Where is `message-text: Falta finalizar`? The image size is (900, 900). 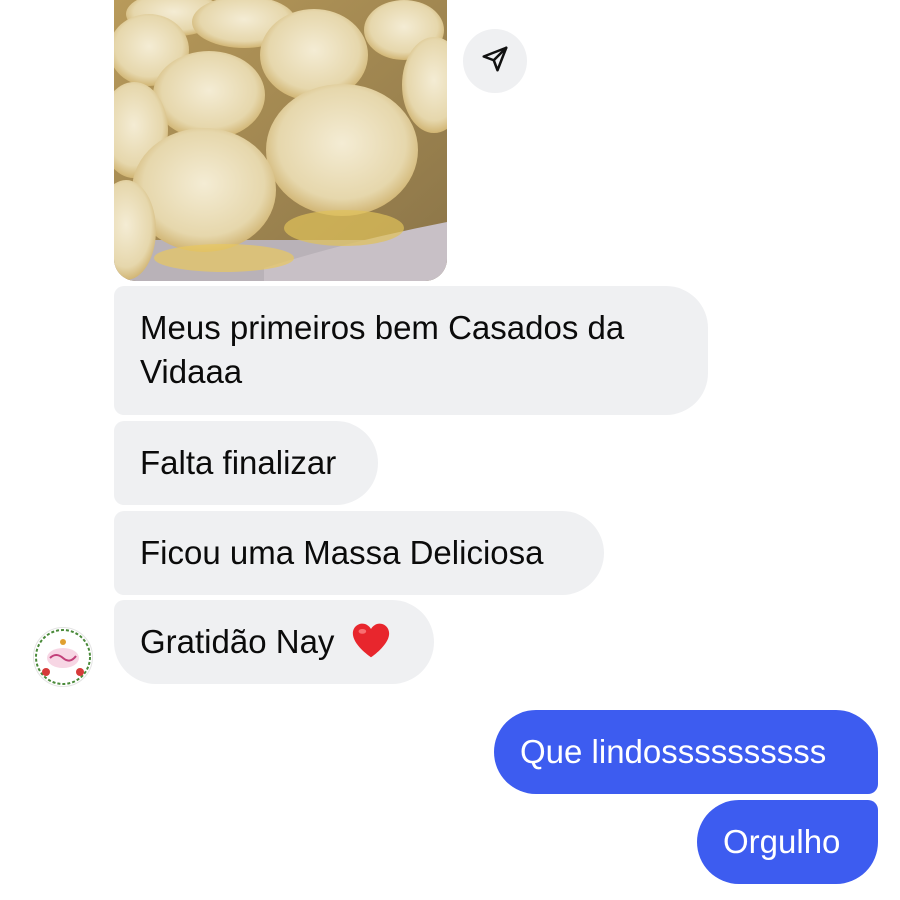 message-text: Falta finalizar is located at coordinates (238, 462).